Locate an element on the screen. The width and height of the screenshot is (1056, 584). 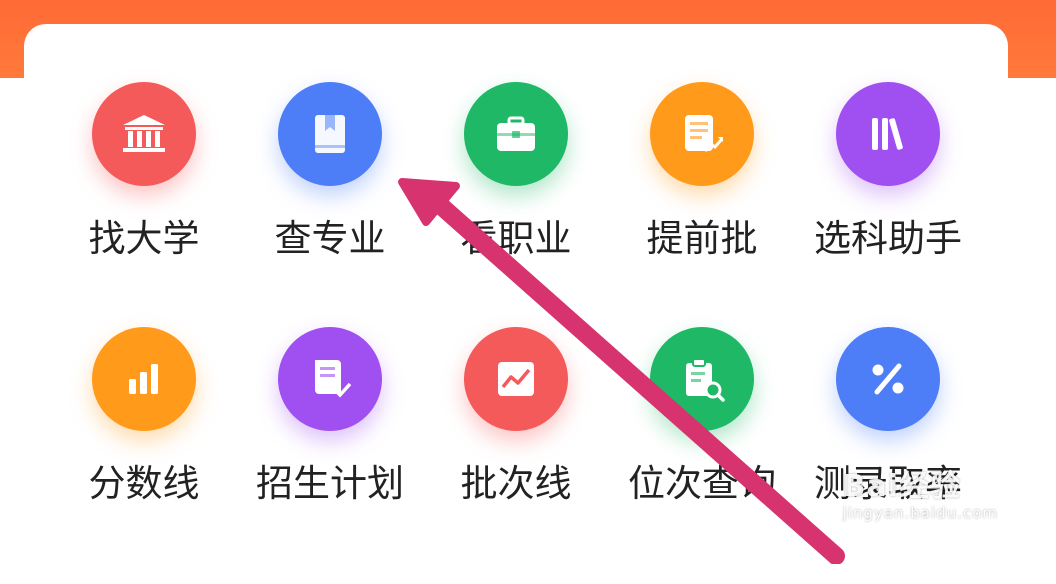
university-icon is located at coordinates (144, 134).